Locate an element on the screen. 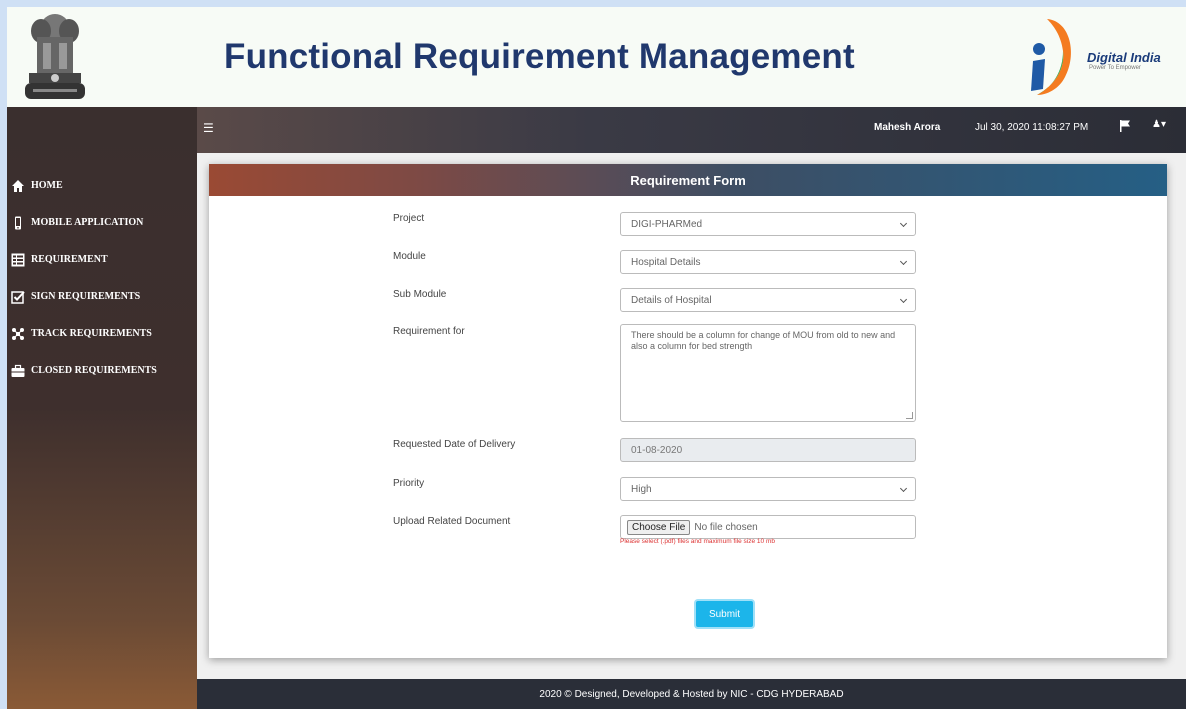  hamburger-icon: ☰ is located at coordinates (208, 128).